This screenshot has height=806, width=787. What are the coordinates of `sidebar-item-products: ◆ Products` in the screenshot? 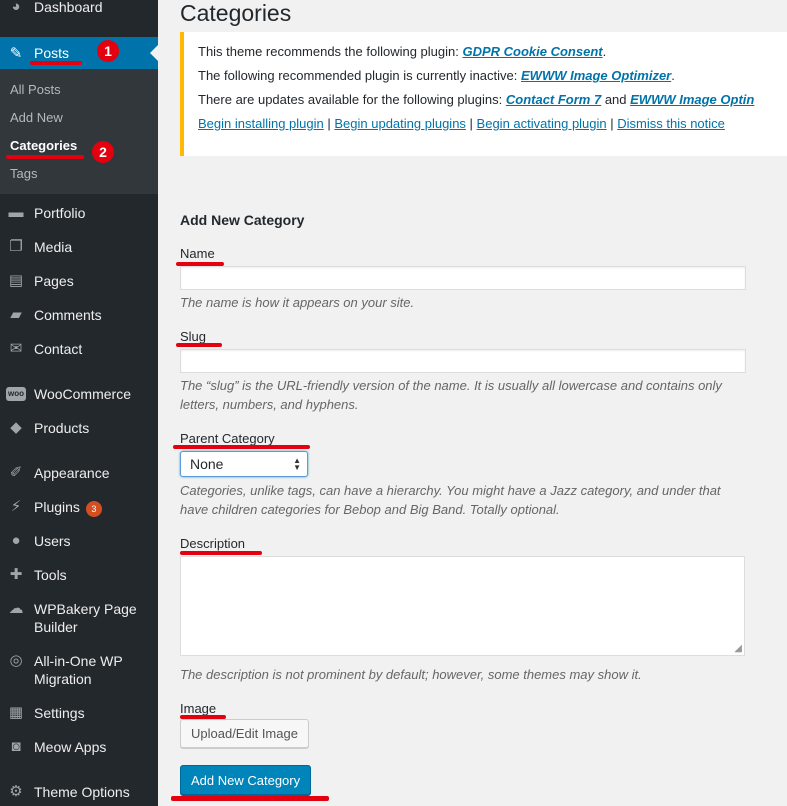 It's located at (79, 428).